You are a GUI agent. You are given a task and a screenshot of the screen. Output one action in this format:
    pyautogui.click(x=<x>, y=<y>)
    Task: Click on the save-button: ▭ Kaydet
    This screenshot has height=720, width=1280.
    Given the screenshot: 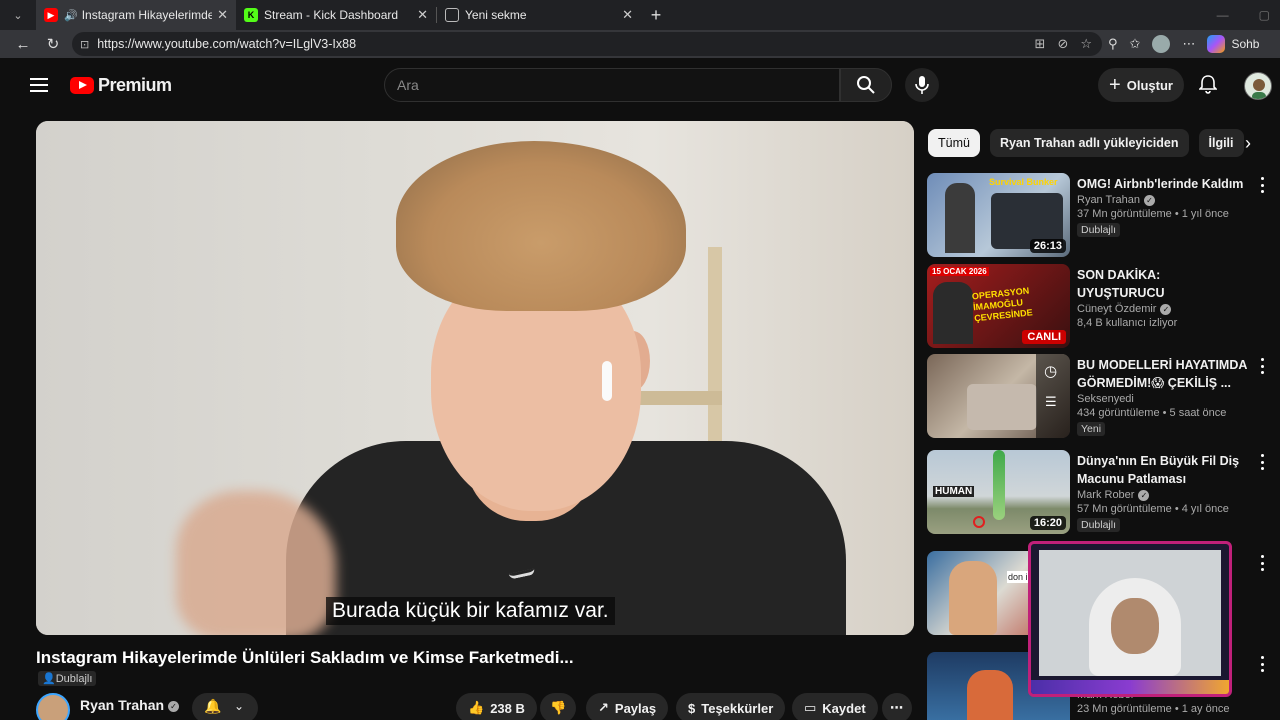 What is the action you would take?
    pyautogui.click(x=835, y=706)
    